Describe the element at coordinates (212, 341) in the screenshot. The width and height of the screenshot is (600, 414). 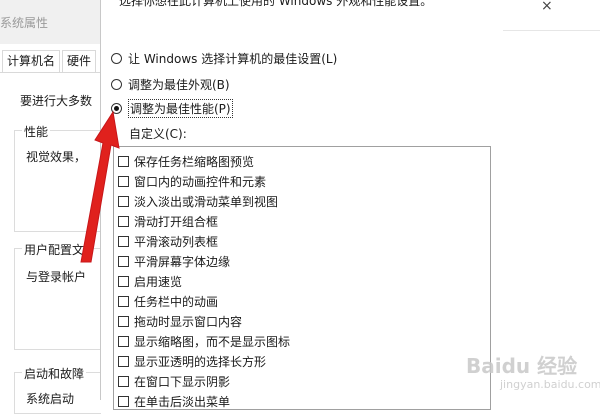
I see `list-item-label: 显示缩略图，而不是显示图标` at that location.